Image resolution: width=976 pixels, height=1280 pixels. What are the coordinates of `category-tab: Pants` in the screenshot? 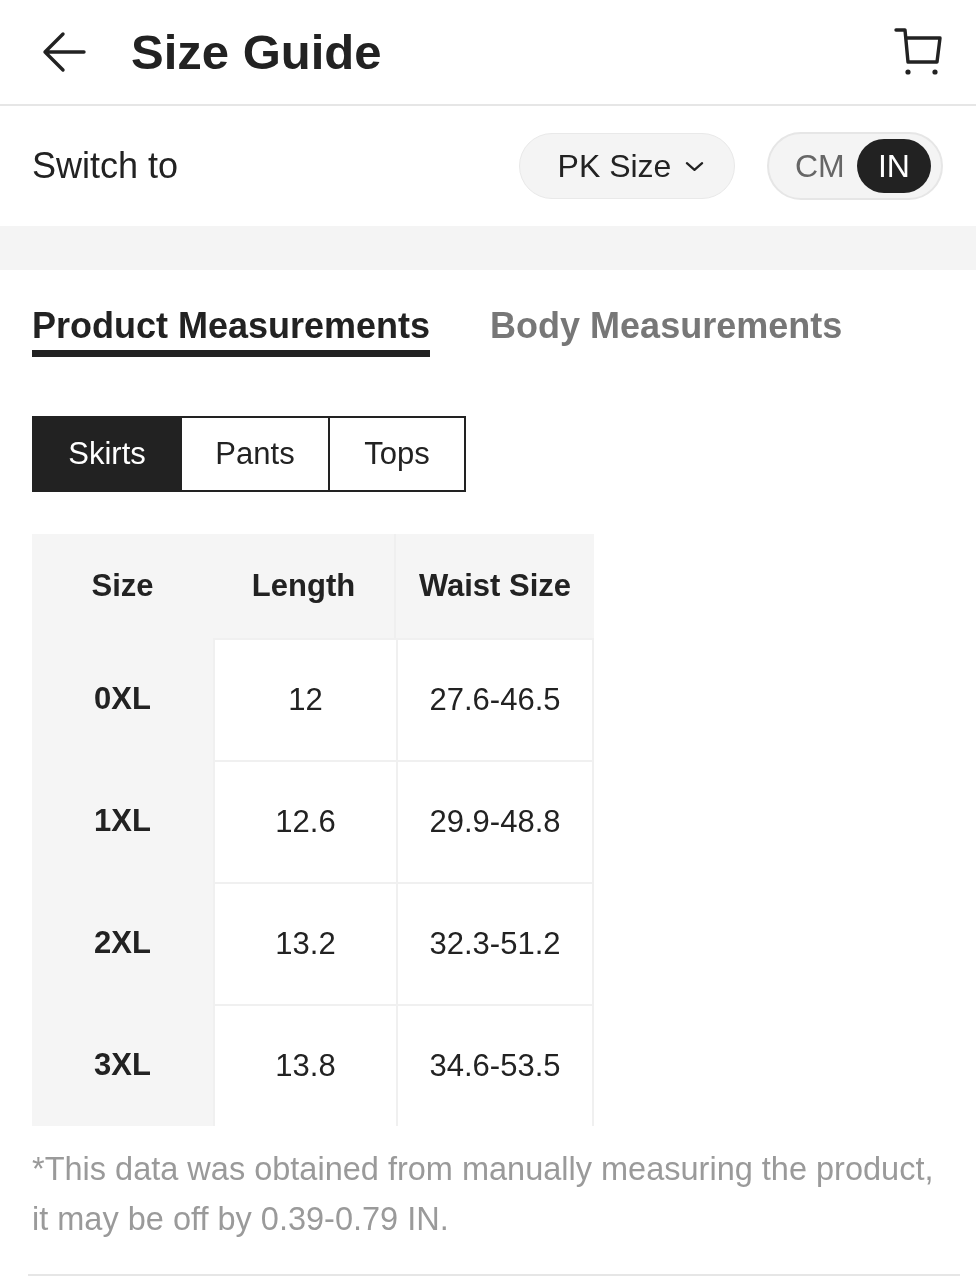 It's located at (255, 454).